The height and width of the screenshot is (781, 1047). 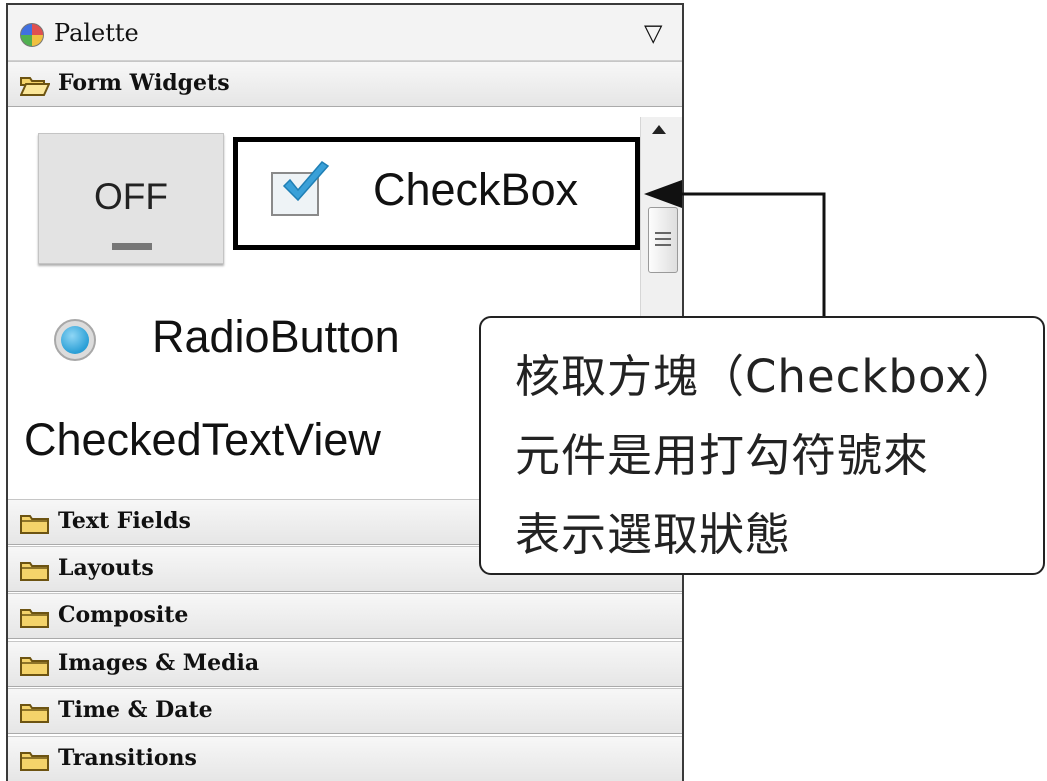 What do you see at coordinates (767, 376) in the screenshot?
I see `callout-line-1: 核取方塊（Checkbox）` at bounding box center [767, 376].